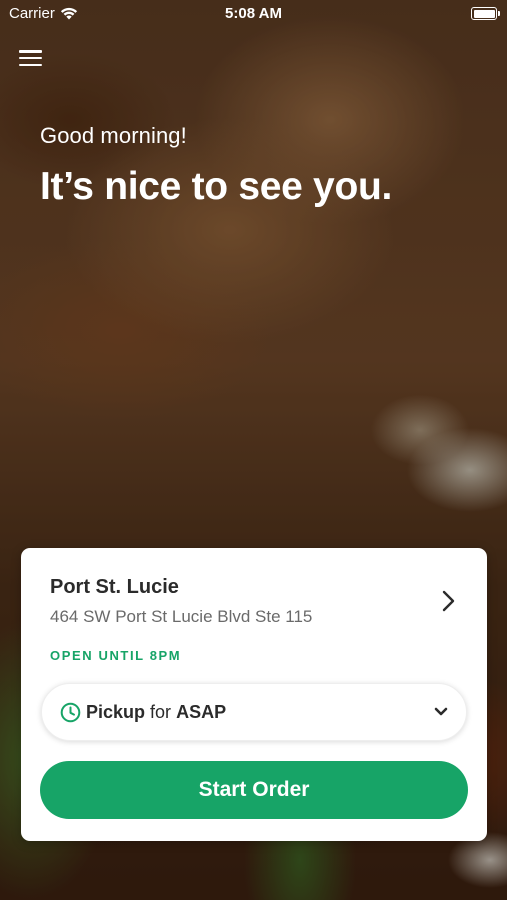 Image resolution: width=507 pixels, height=900 pixels. Describe the element at coordinates (113, 135) in the screenshot. I see `greeting-text: Good morning!` at that location.